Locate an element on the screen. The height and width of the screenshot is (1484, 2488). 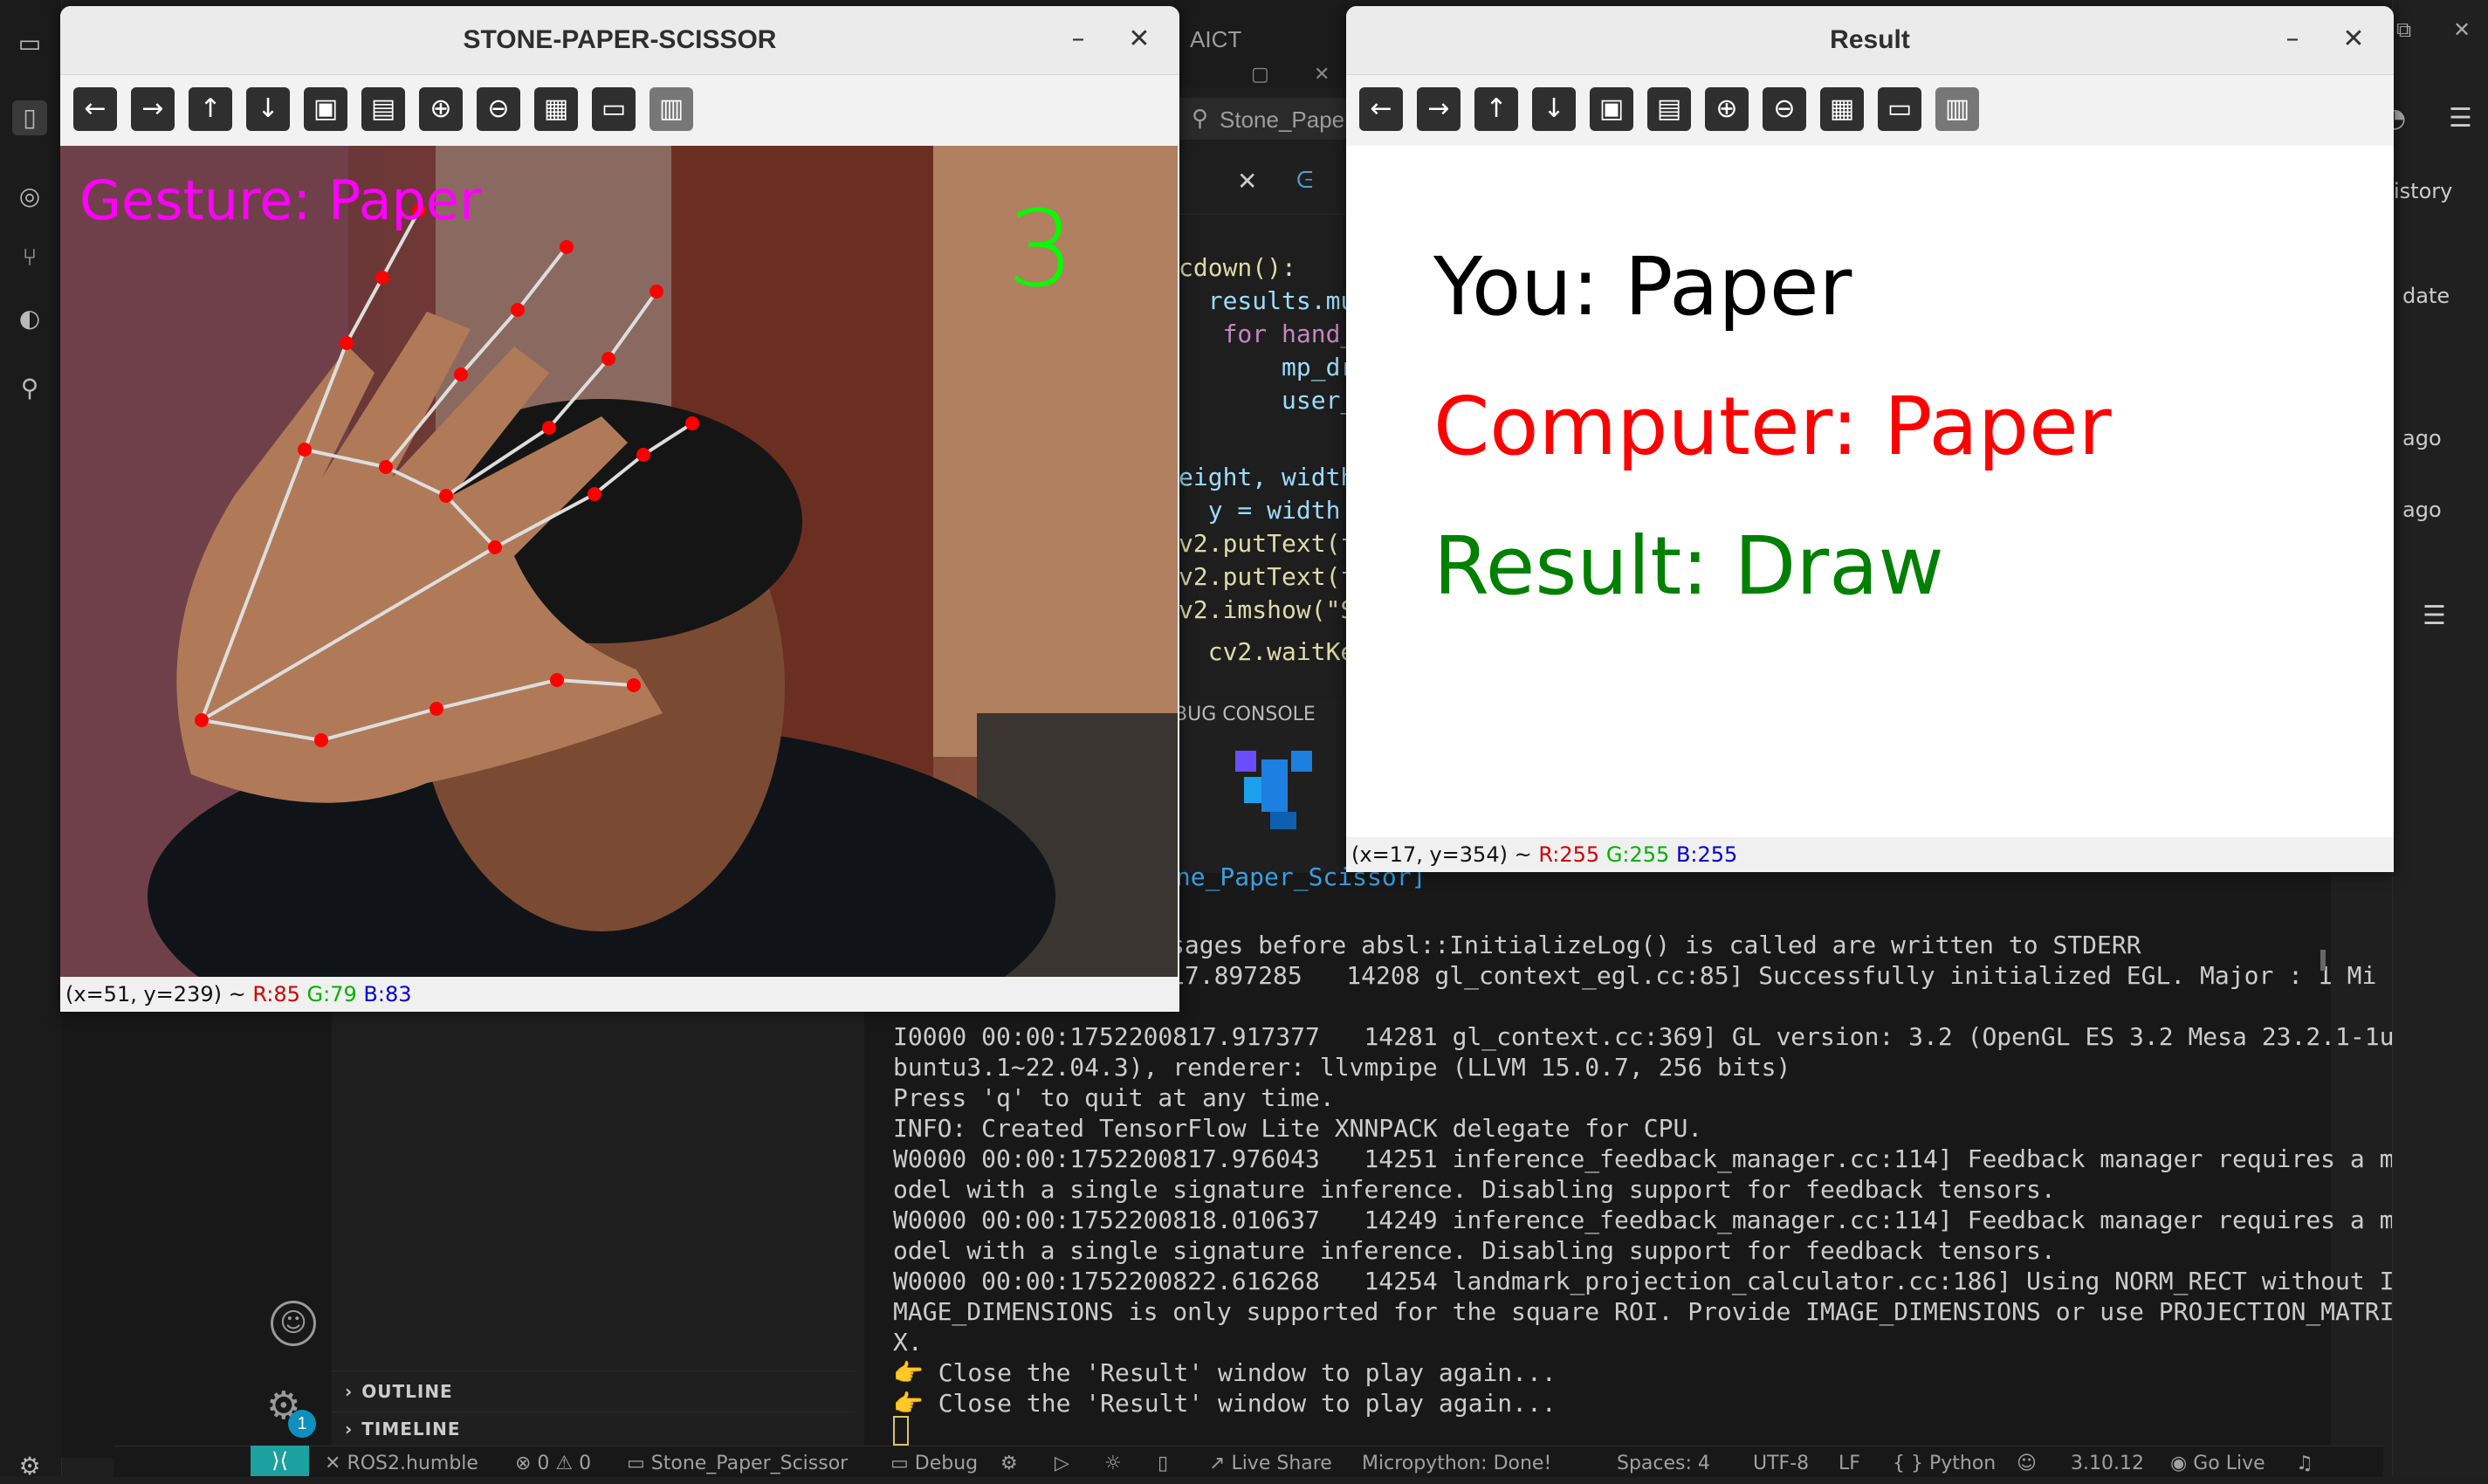
close-tab-icon: ✕ is located at coordinates (1247, 181).